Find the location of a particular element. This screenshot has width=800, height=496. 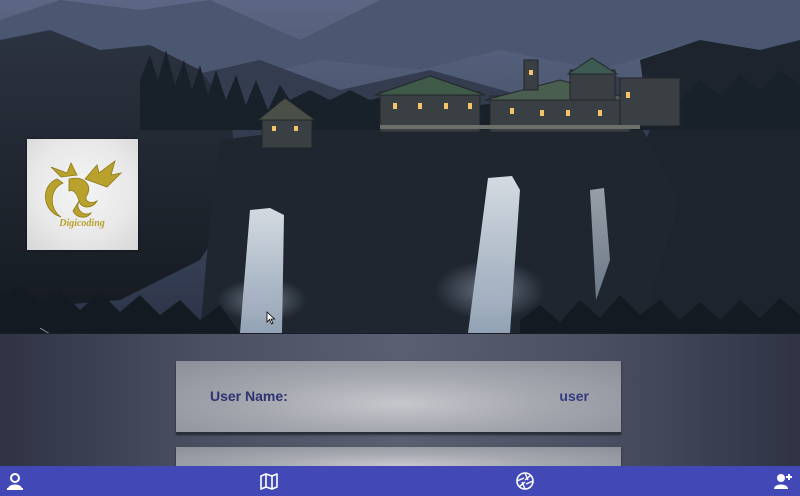

add-user-icon is located at coordinates (783, 481).